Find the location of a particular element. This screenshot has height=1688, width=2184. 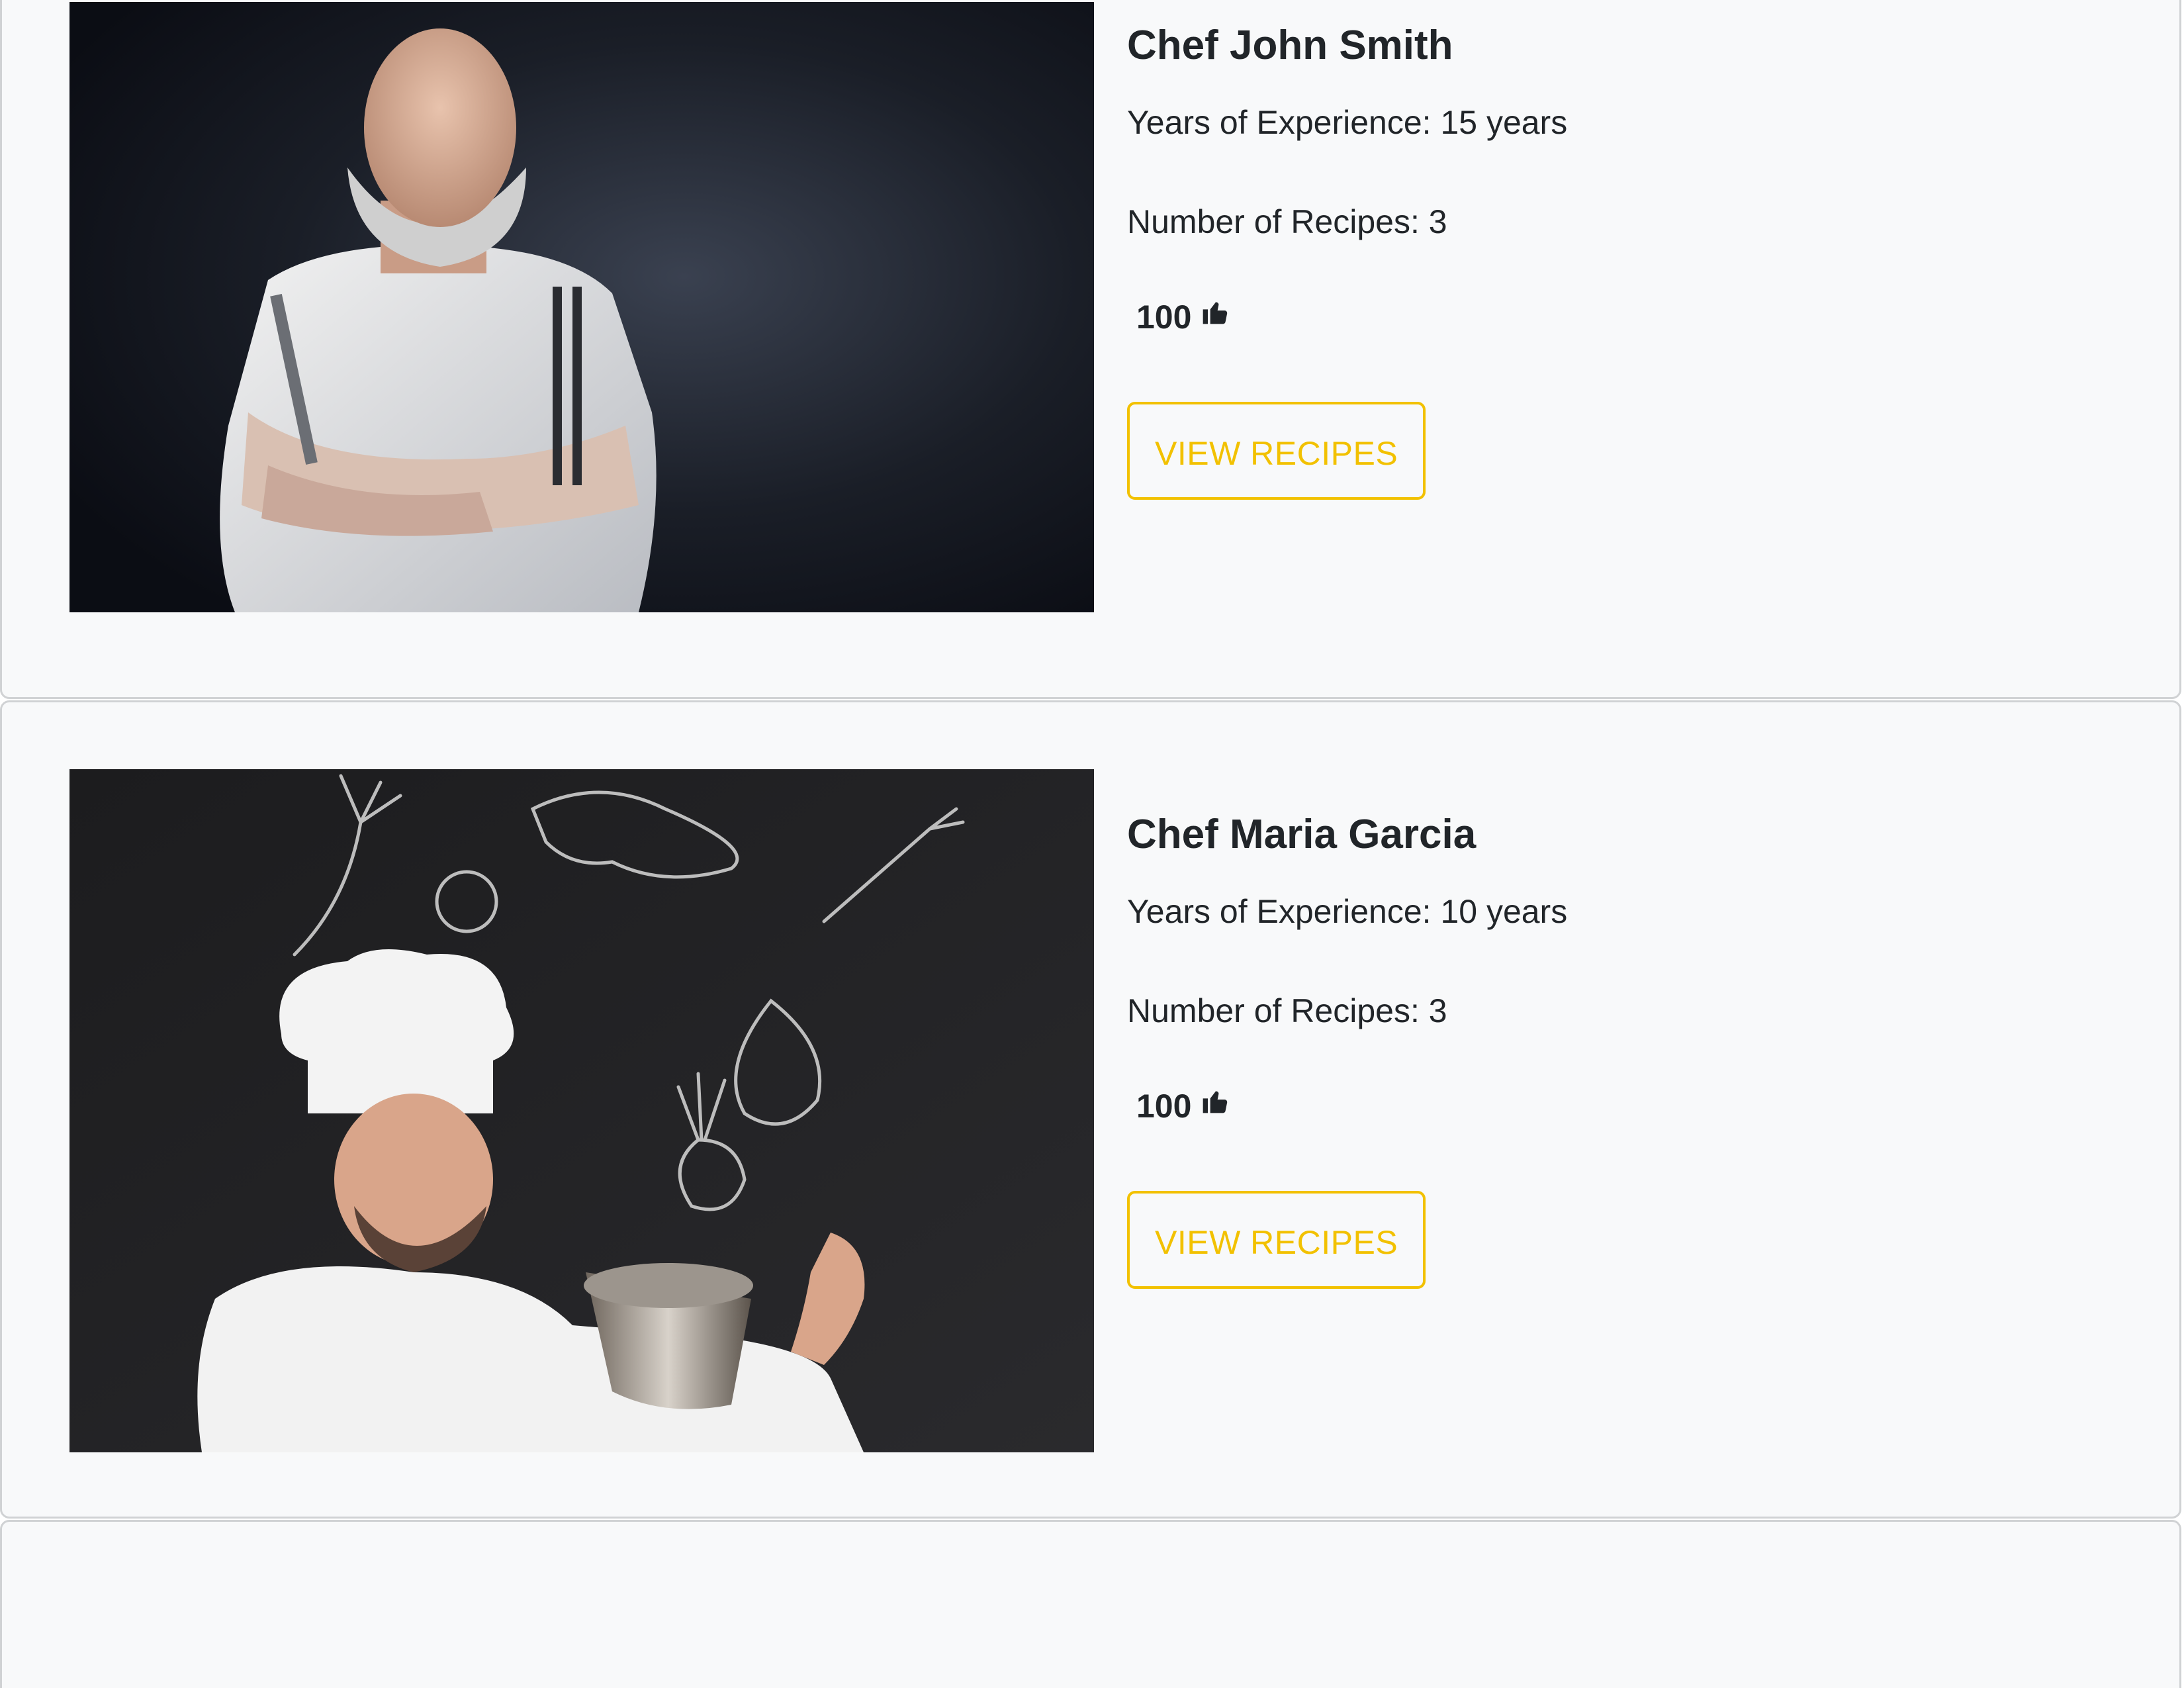

chef-card is located at coordinates (1090, 1604).